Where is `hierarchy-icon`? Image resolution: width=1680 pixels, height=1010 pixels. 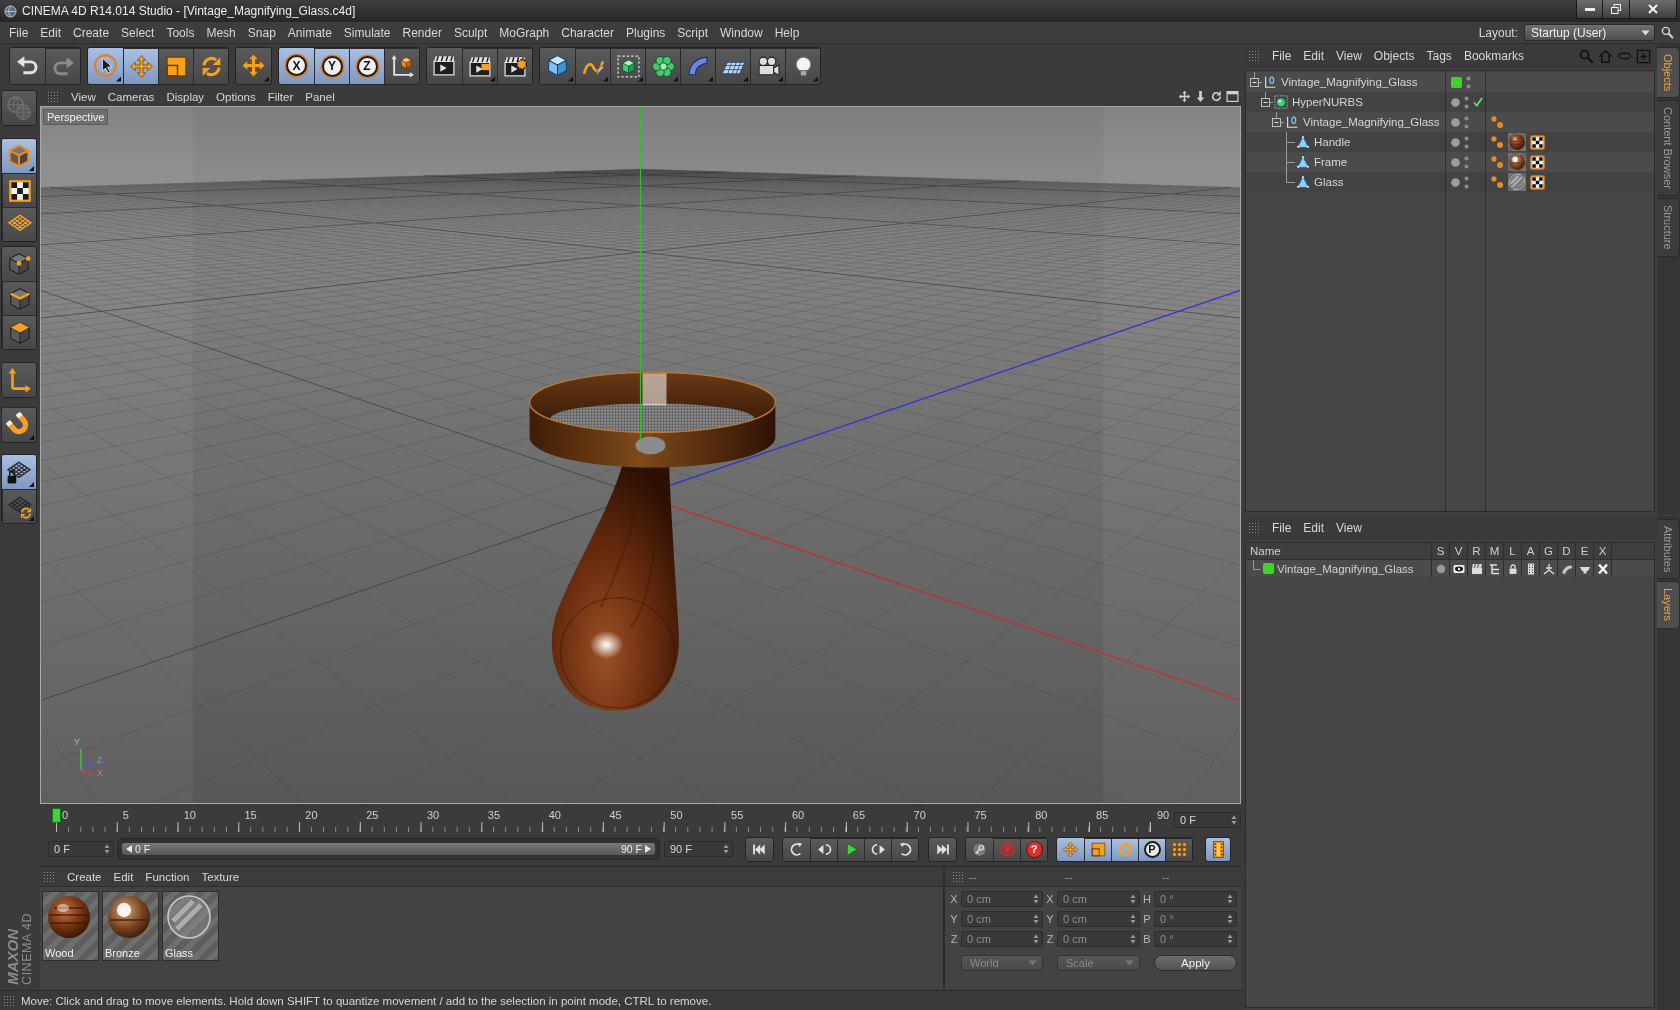 hierarchy-icon is located at coordinates (1494, 568).